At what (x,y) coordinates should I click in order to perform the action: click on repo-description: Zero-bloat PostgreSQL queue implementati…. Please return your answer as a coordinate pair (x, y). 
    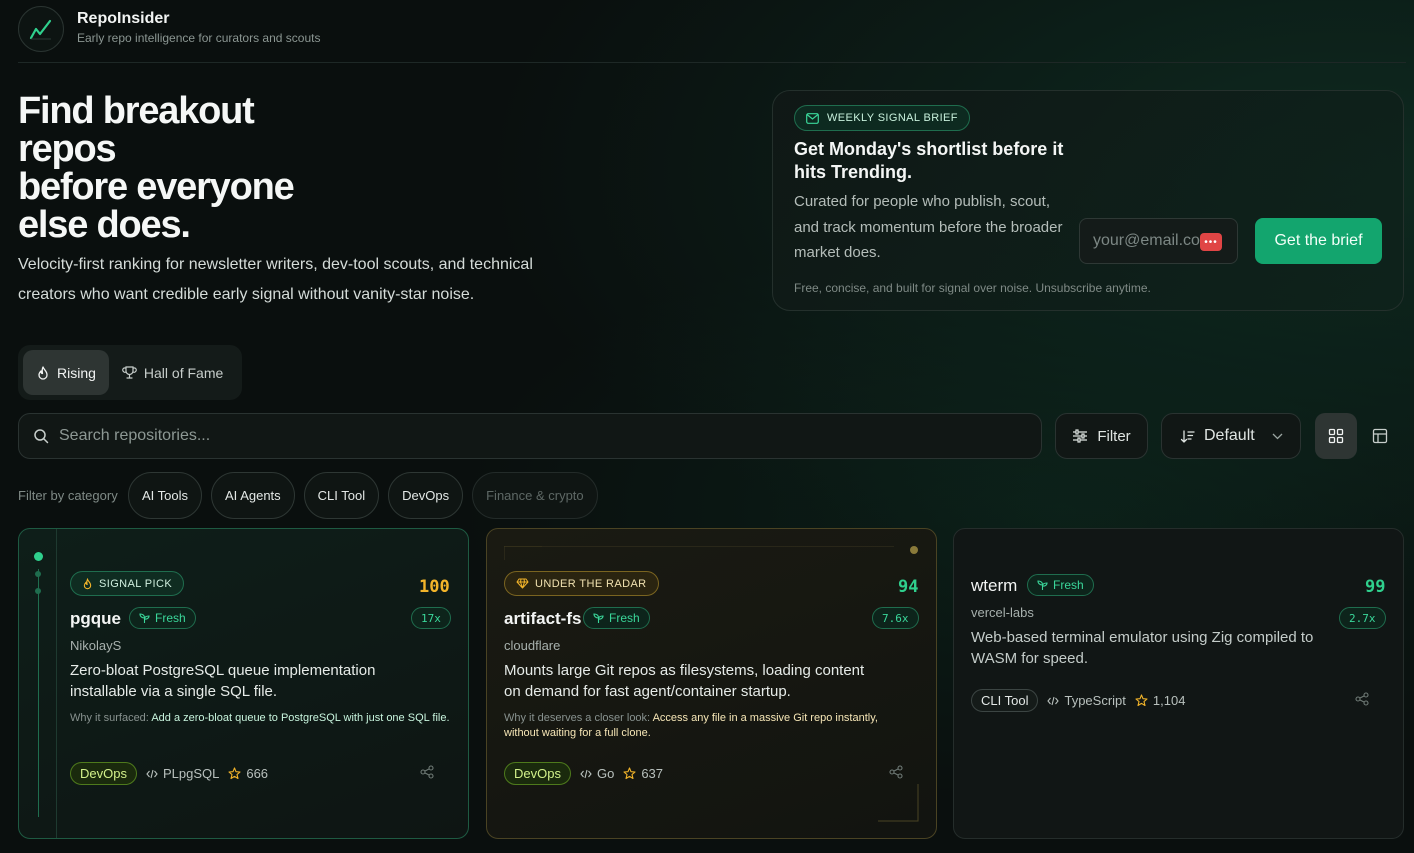
    Looking at the image, I should click on (223, 681).